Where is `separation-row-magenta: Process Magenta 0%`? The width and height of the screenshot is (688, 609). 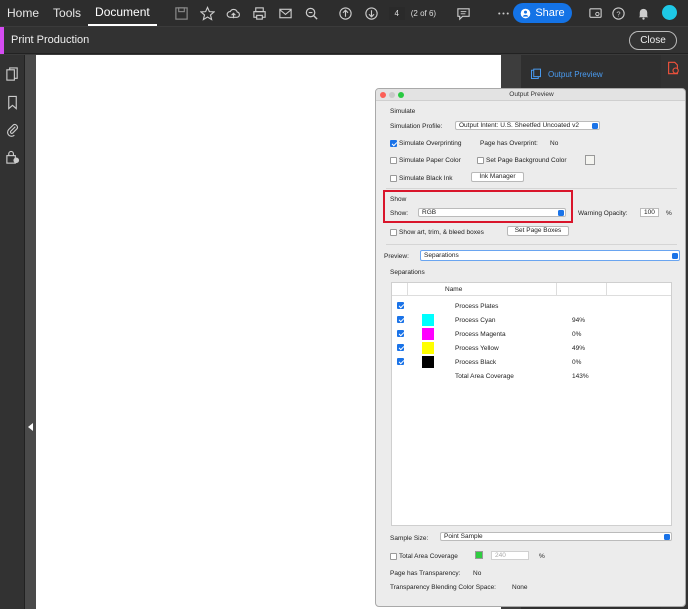
separation-row-magenta: Process Magenta 0% is located at coordinates (531, 334).